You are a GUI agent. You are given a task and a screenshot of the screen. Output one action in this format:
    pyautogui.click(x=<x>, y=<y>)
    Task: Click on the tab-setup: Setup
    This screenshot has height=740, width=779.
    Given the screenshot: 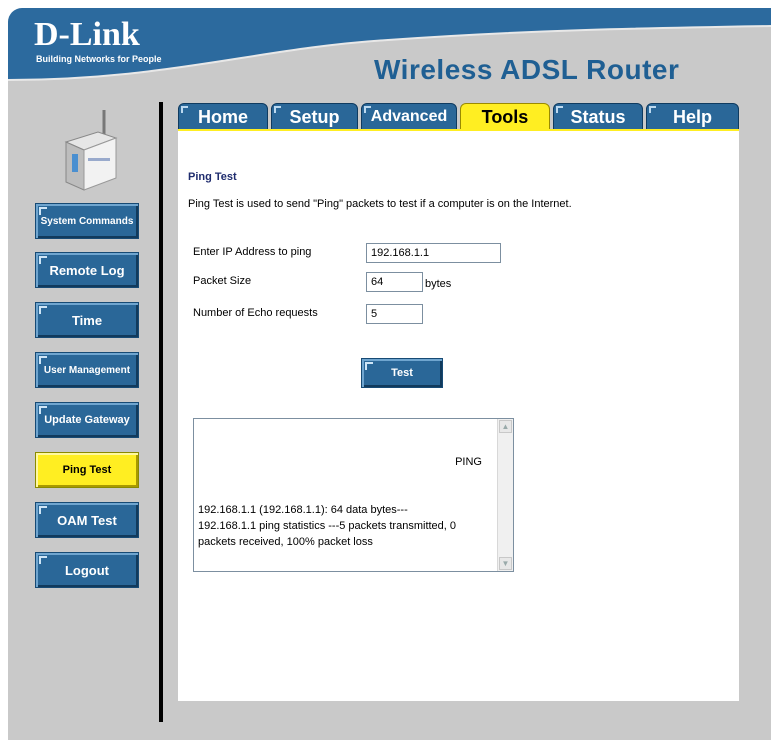 What is the action you would take?
    pyautogui.click(x=314, y=117)
    